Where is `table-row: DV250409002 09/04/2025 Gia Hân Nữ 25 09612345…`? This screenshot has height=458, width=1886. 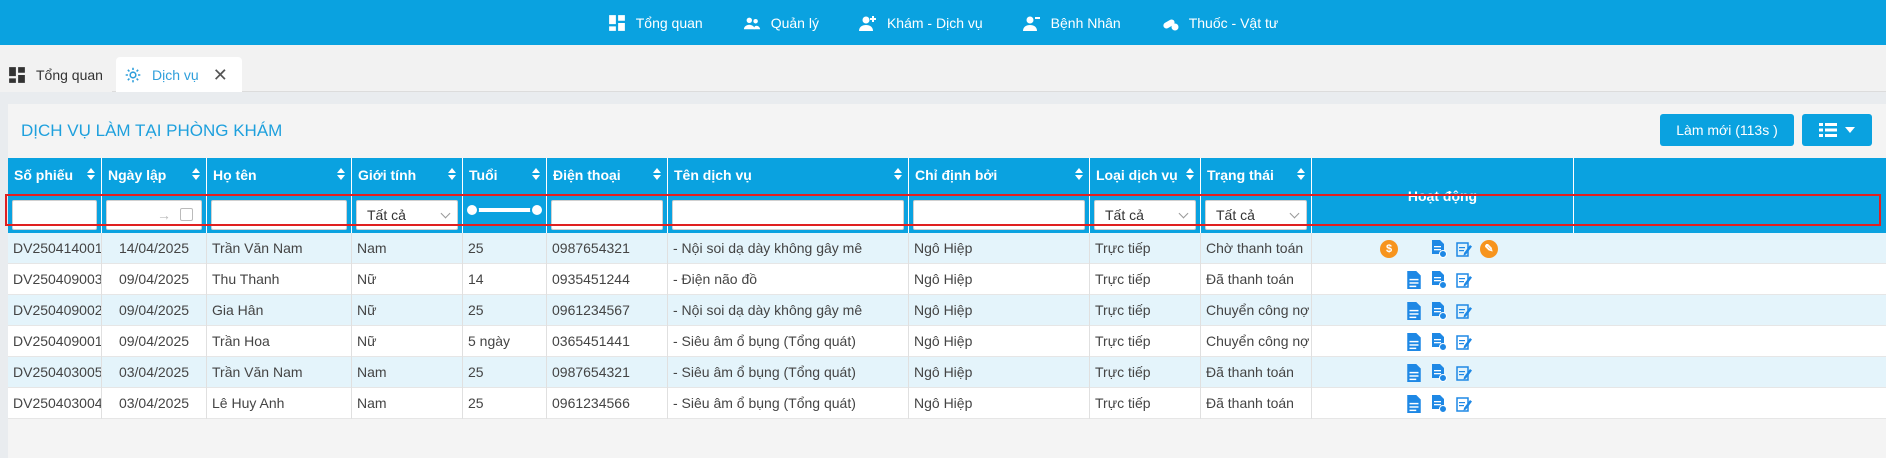 table-row: DV250409002 09/04/2025 Gia Hân Nữ 25 09612345… is located at coordinates (947, 310).